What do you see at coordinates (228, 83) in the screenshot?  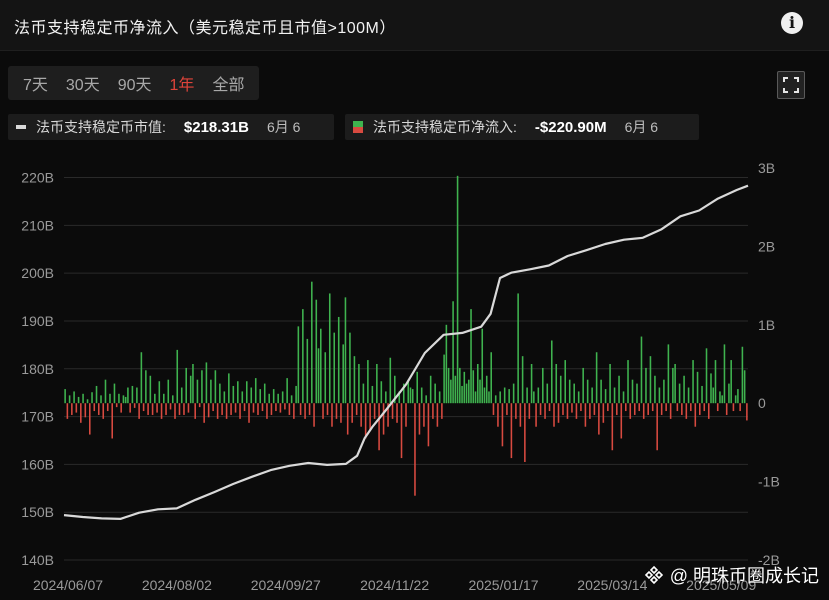 I see `tab-all: 全部` at bounding box center [228, 83].